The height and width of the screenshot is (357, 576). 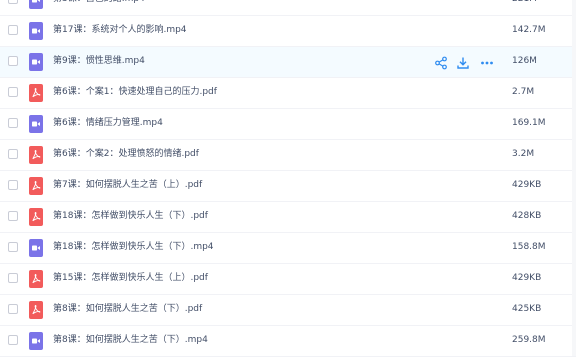 I want to click on file-size: 169.1M, so click(x=529, y=123).